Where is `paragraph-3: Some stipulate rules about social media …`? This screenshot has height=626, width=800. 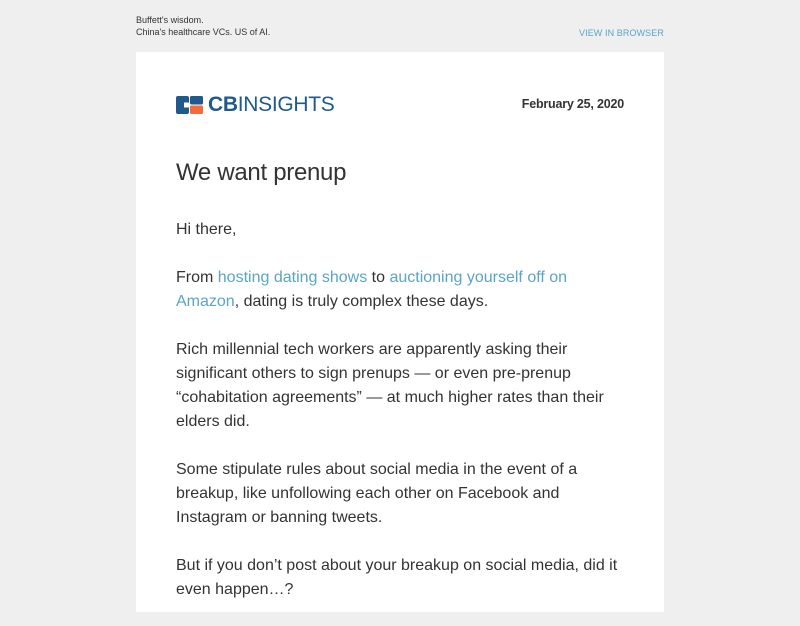 paragraph-3: Some stipulate rules about social media … is located at coordinates (377, 493).